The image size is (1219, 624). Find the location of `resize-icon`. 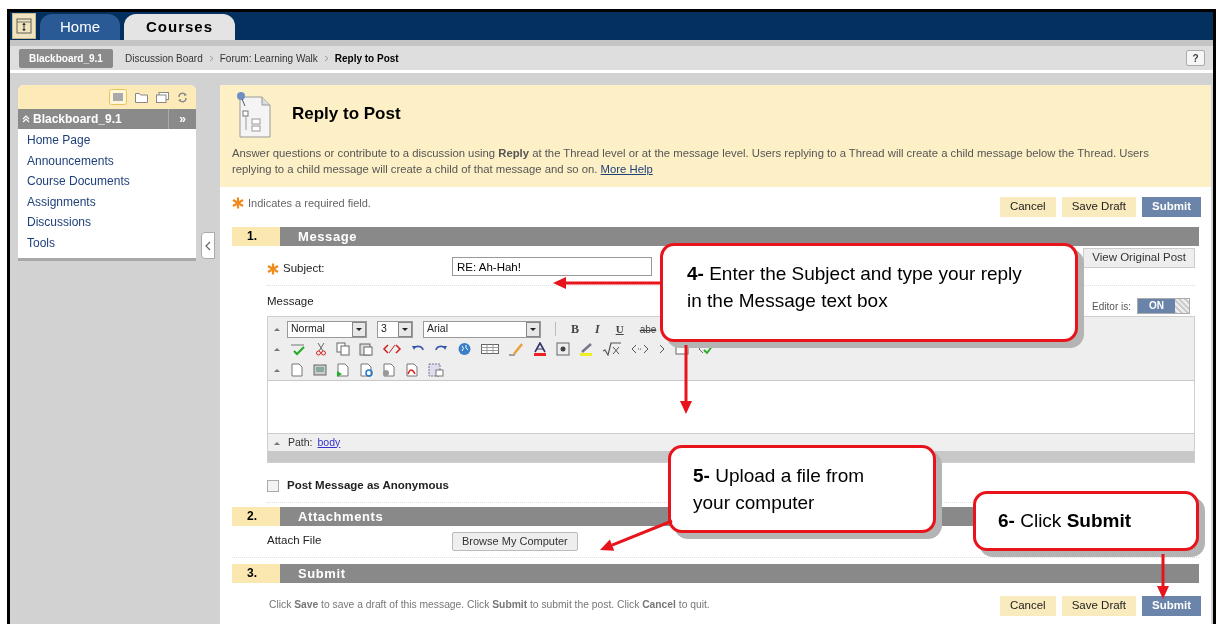

resize-icon is located at coordinates (24, 26).